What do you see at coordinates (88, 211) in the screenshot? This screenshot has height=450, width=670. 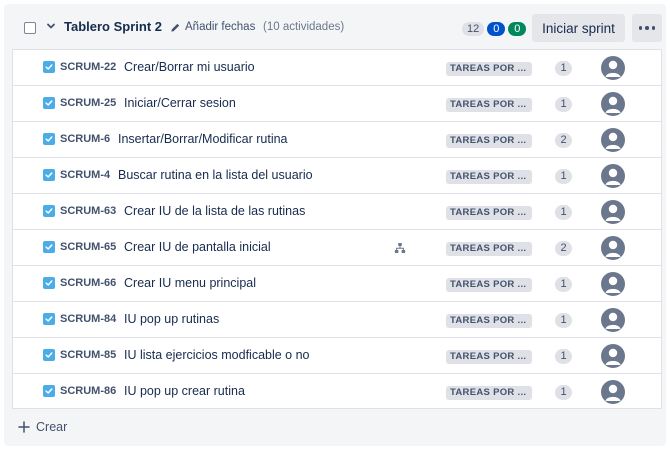 I see `issue-key: SCRUM-63` at bounding box center [88, 211].